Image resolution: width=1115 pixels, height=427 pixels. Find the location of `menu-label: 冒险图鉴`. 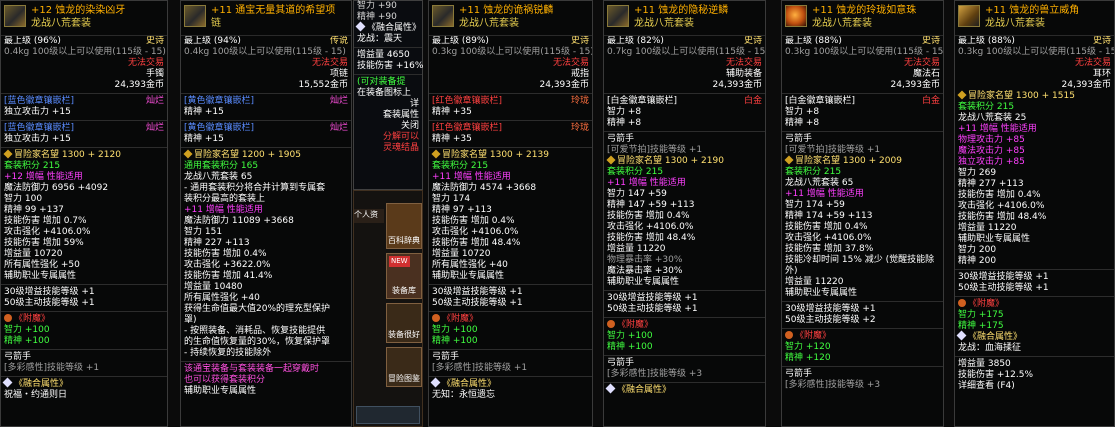

menu-label: 冒险图鉴 is located at coordinates (404, 378).